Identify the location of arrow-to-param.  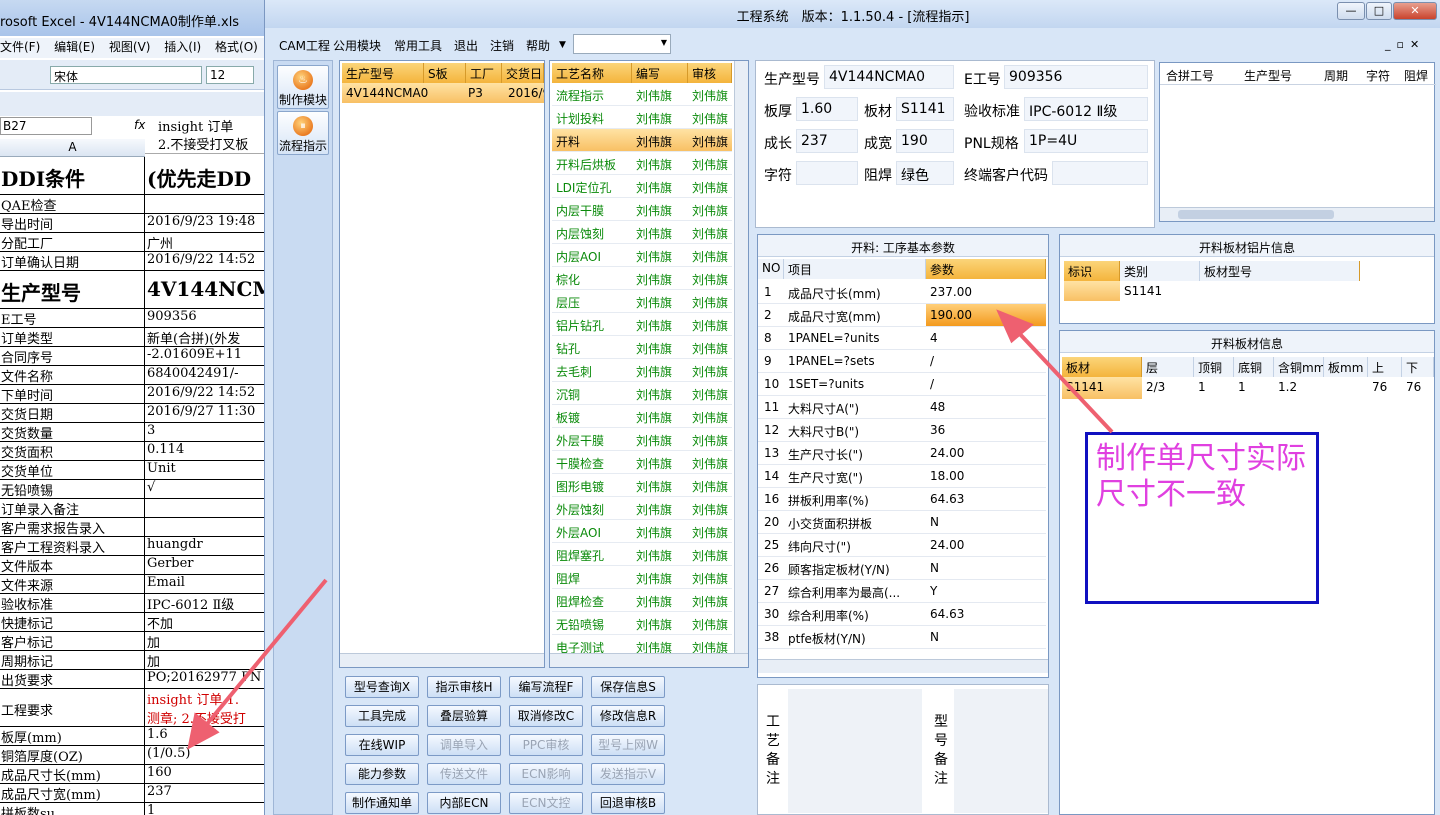
(1065, 382).